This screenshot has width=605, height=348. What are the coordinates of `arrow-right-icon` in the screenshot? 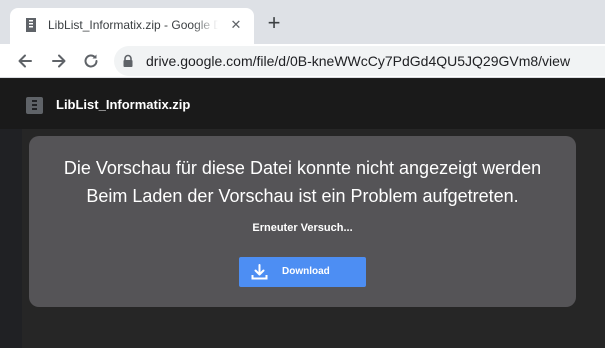 It's located at (59, 61).